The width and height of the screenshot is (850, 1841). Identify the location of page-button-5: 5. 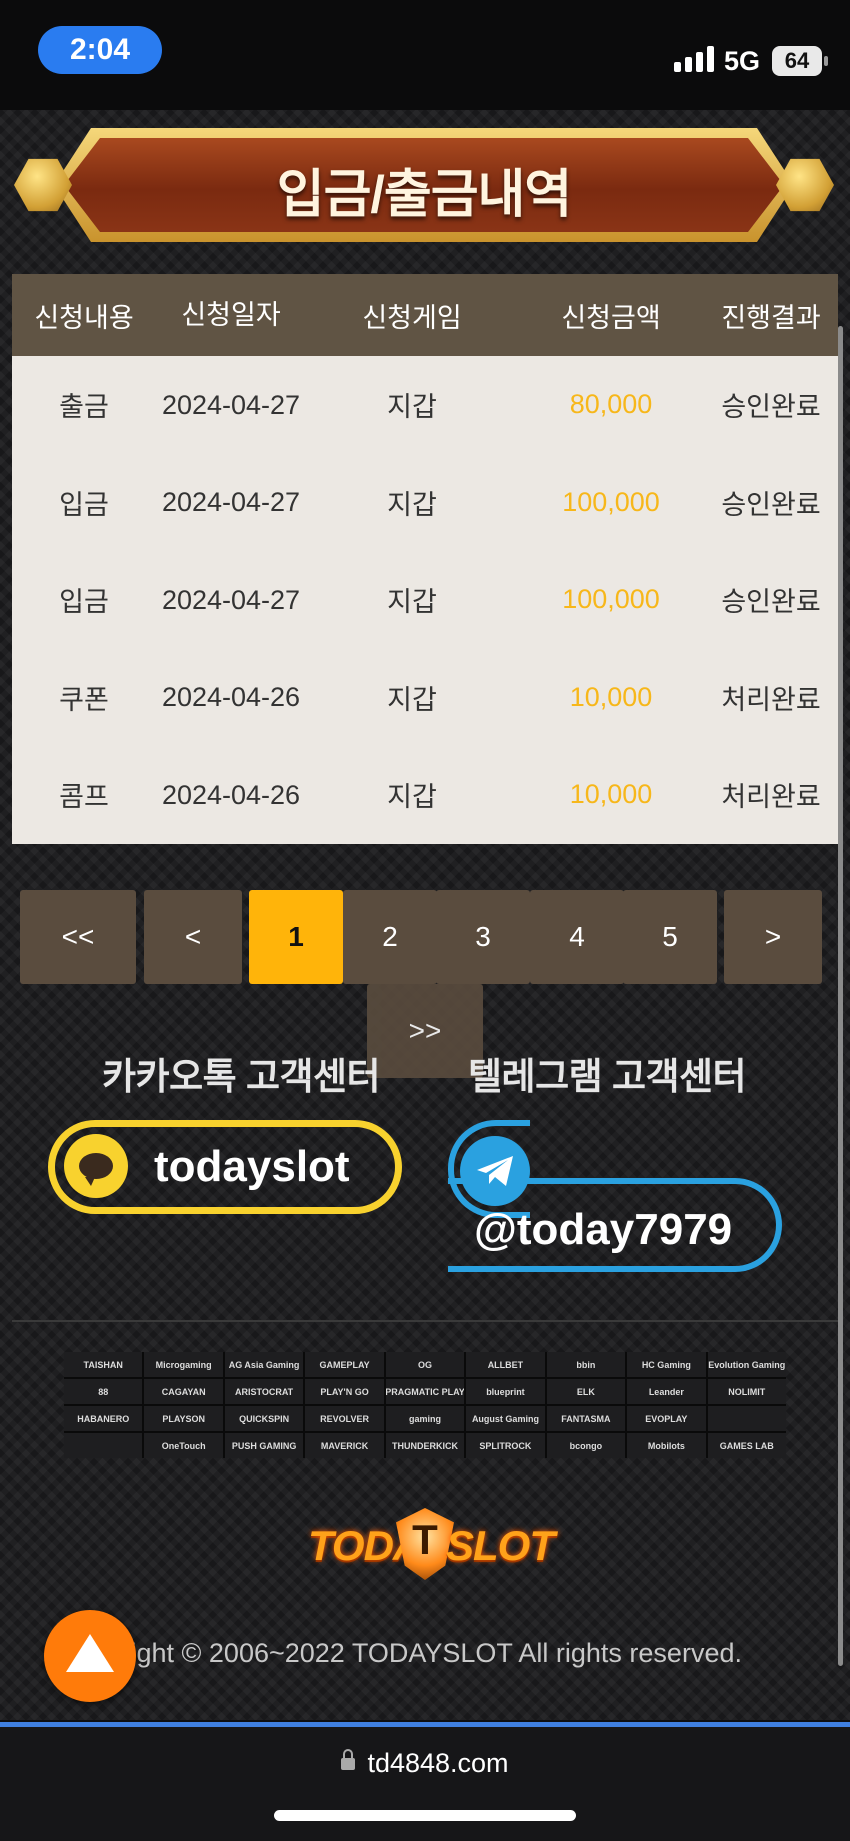
(670, 937).